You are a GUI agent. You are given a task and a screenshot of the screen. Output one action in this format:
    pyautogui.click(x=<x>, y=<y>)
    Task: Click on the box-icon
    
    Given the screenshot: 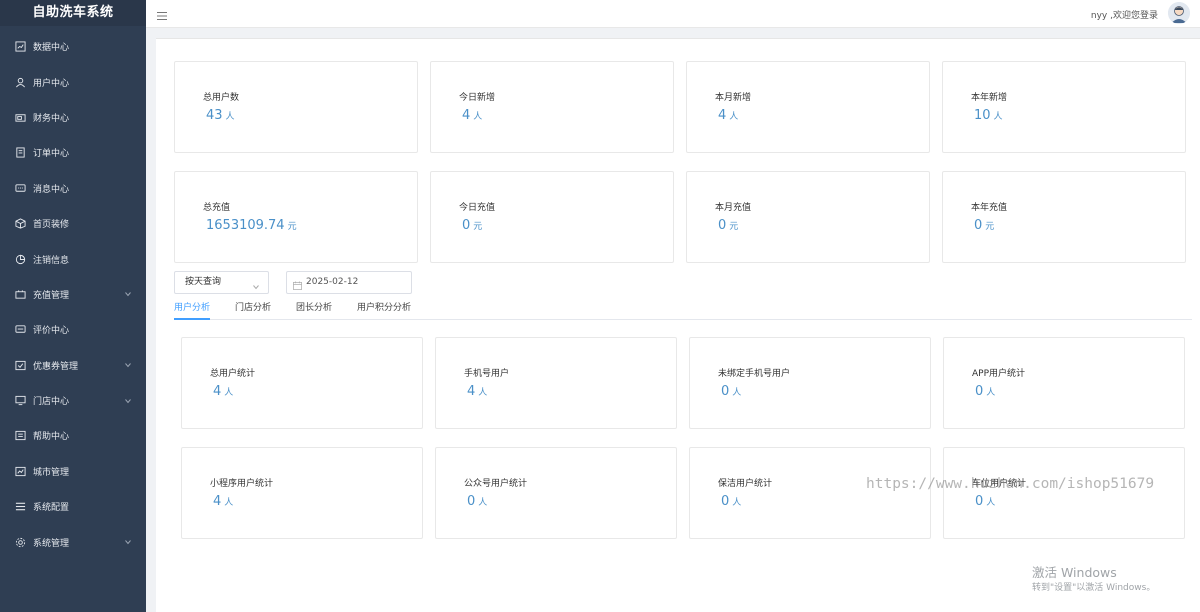 What is the action you would take?
    pyautogui.click(x=20, y=224)
    